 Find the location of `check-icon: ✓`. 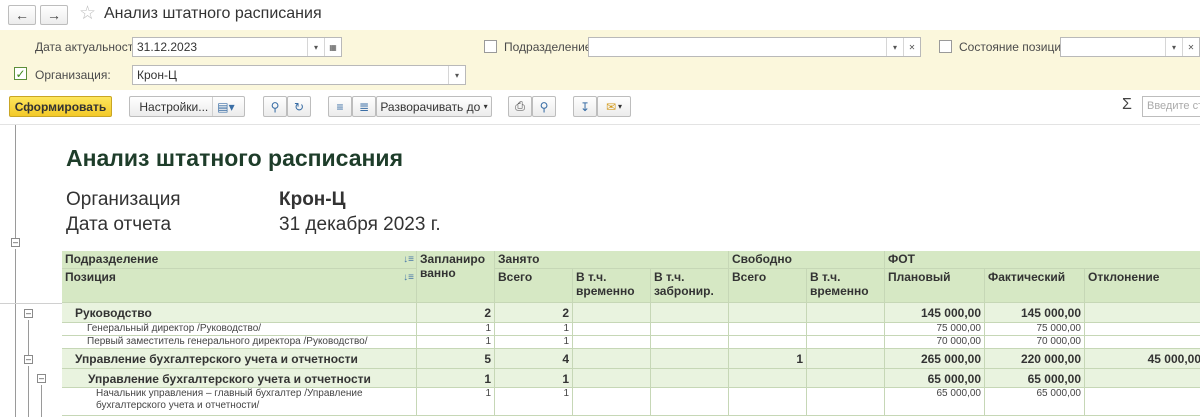

check-icon: ✓ is located at coordinates (20, 73).